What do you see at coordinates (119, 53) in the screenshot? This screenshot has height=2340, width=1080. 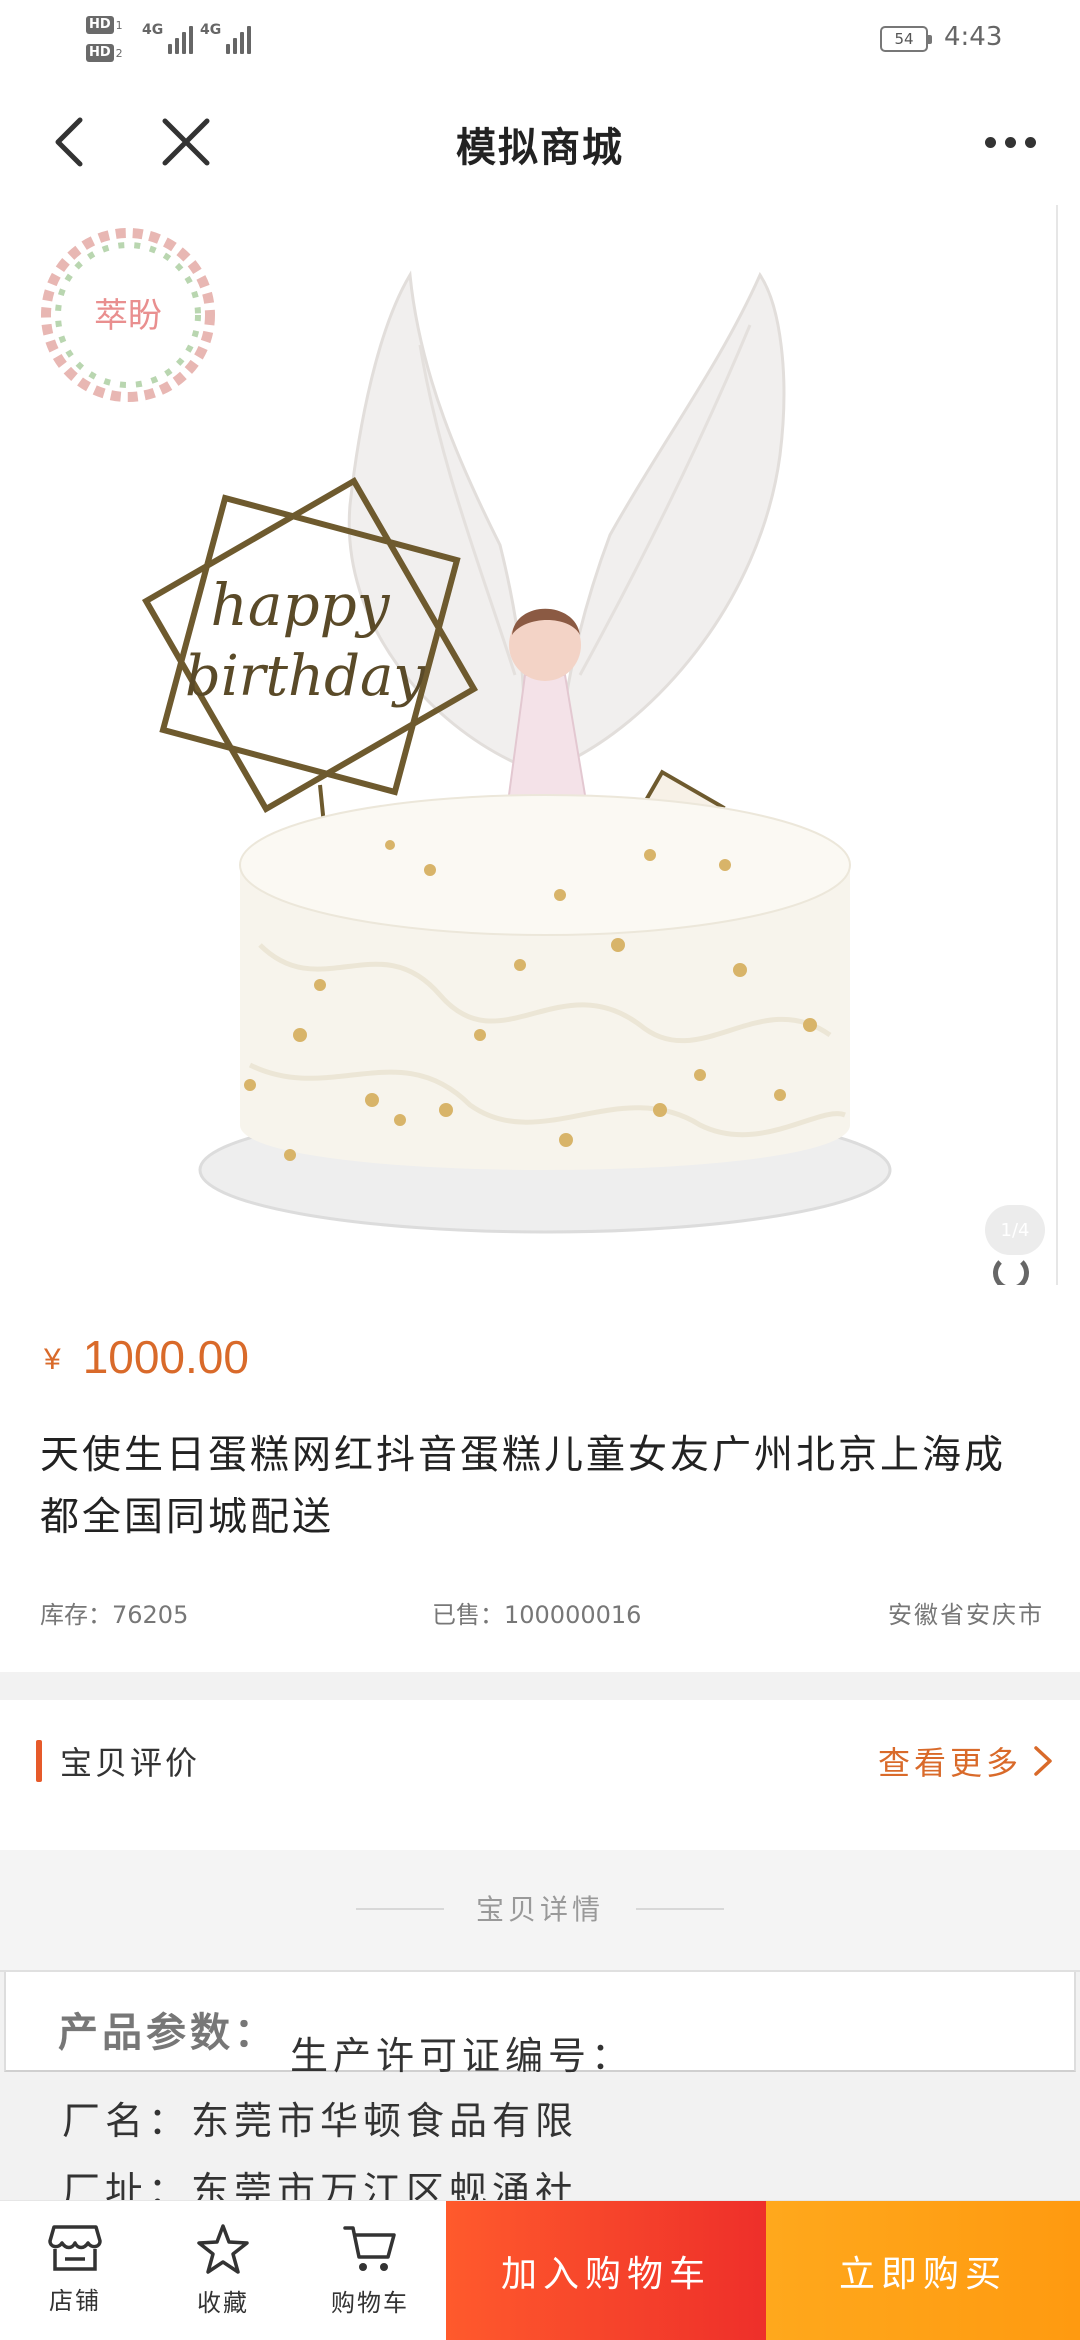 I see `hd2-sub: 2` at bounding box center [119, 53].